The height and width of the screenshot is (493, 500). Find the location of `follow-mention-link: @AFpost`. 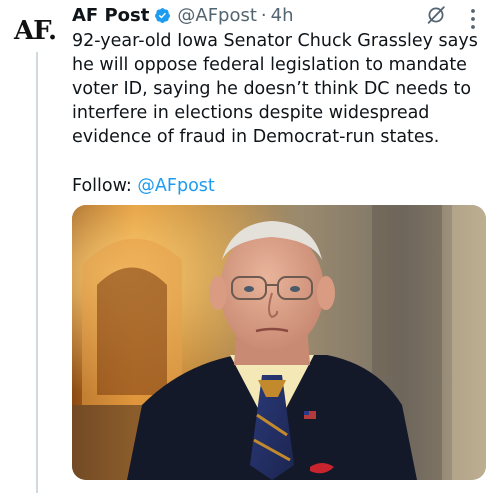

follow-mention-link: @AFpost is located at coordinates (175, 186).